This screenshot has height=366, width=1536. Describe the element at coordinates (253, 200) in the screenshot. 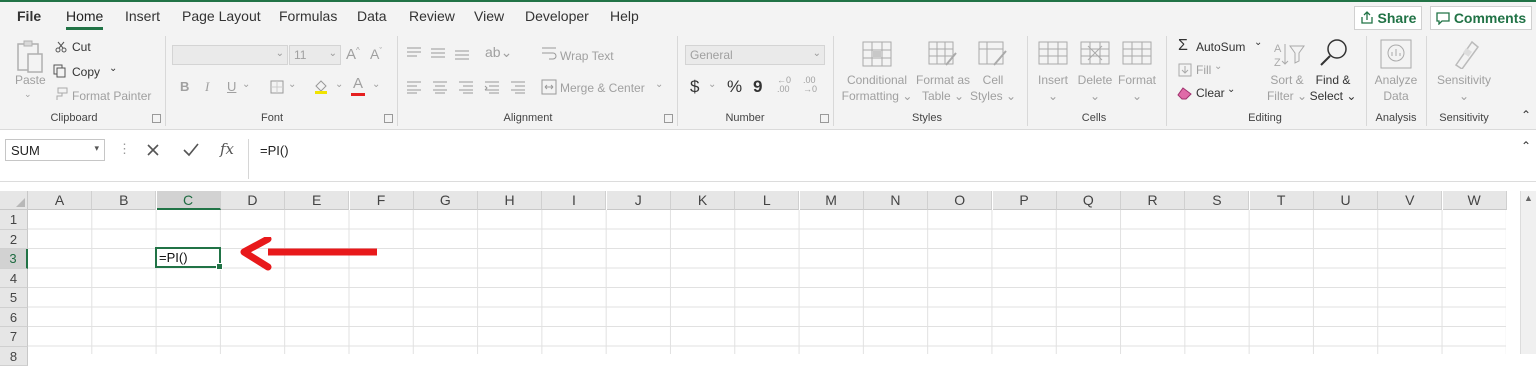

I see `column-header-d: D` at that location.